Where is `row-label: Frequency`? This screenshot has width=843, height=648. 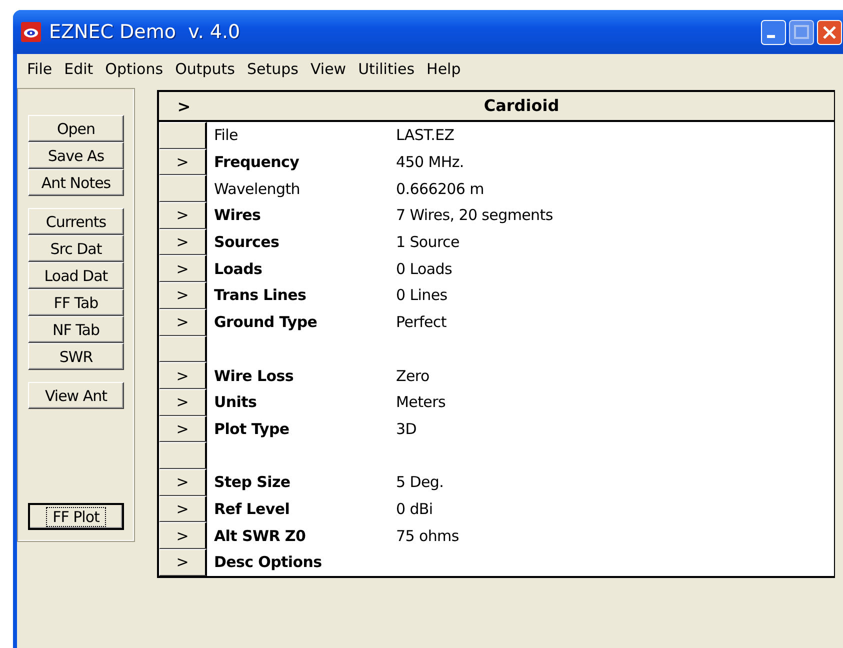
row-label: Frequency is located at coordinates (257, 162).